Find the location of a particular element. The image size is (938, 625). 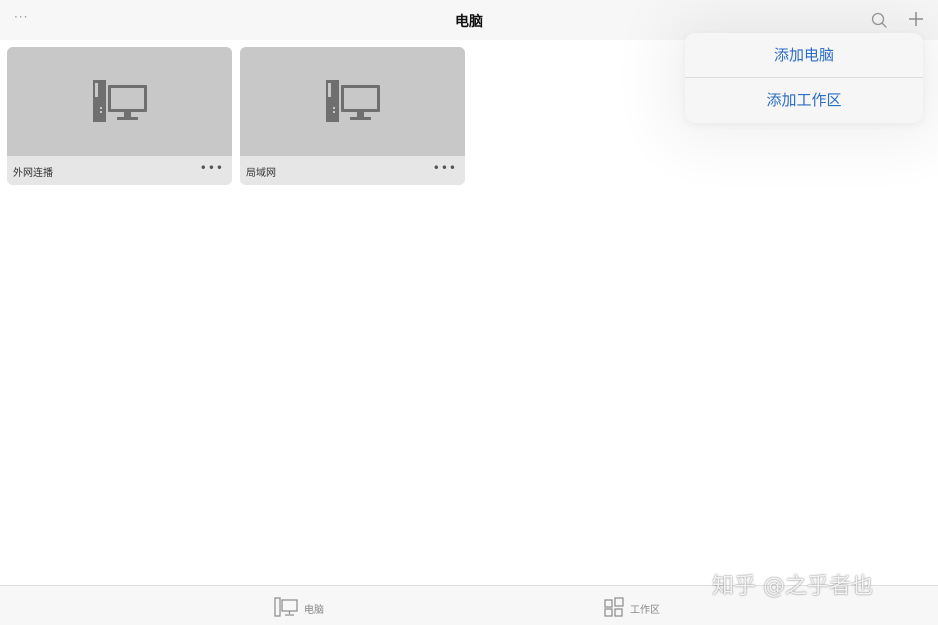

computer-card: 外网连播 ••• is located at coordinates (119, 116).